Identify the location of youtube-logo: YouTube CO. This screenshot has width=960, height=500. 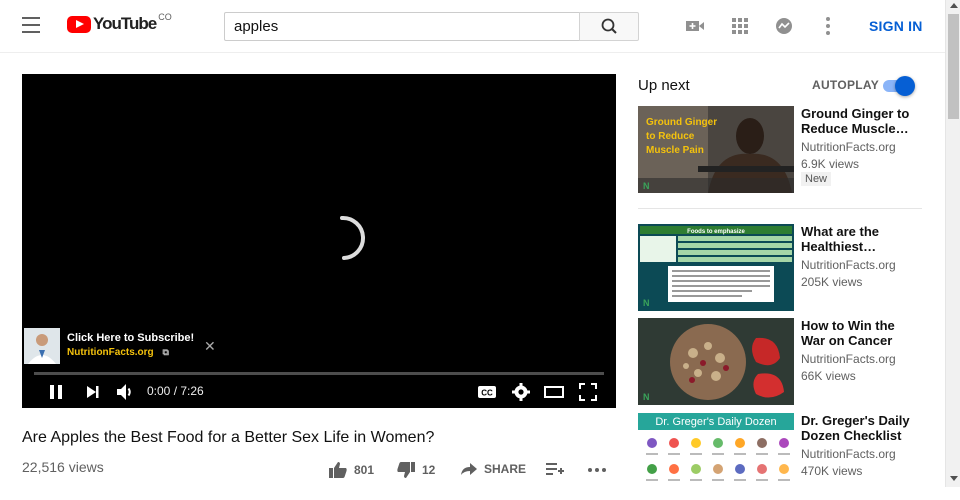
(119, 23).